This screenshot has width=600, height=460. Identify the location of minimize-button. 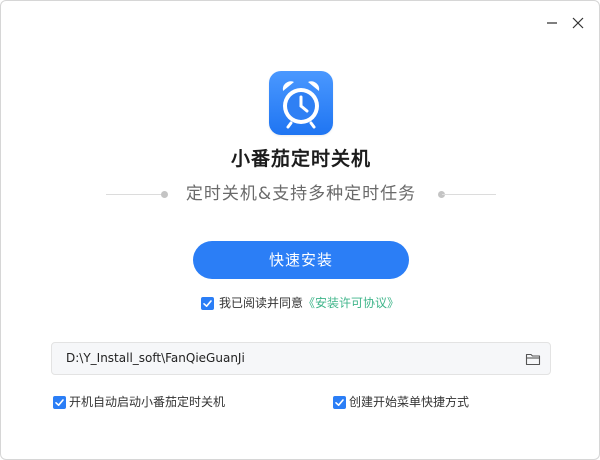
(552, 23).